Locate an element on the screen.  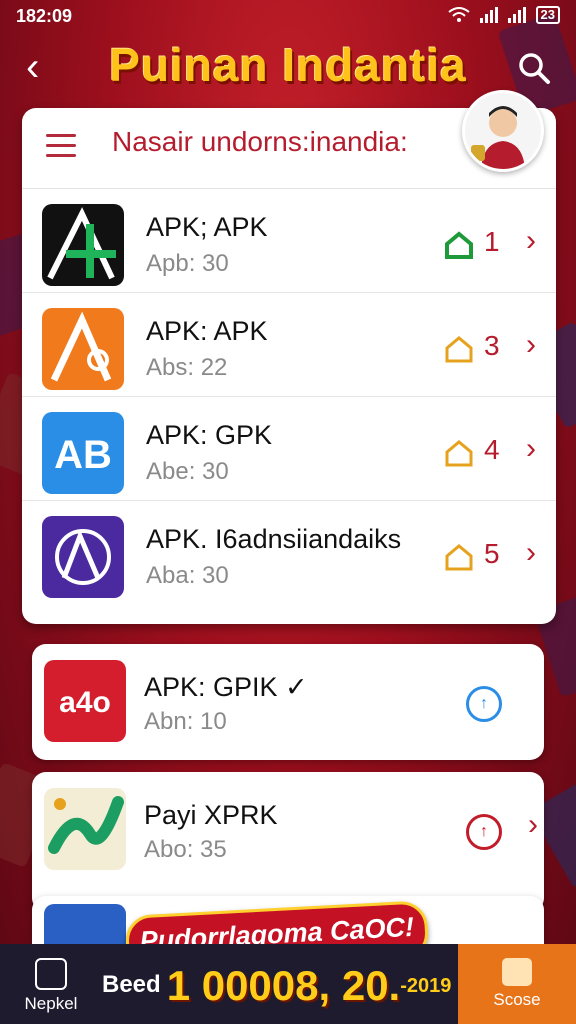
app-name: APK is located at coordinates (207, 331).